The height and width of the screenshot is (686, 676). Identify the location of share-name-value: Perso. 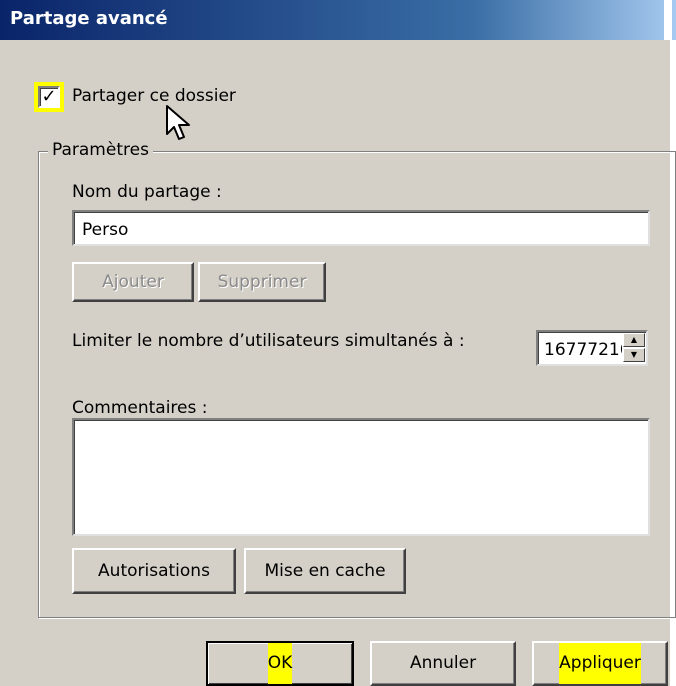
(105, 230).